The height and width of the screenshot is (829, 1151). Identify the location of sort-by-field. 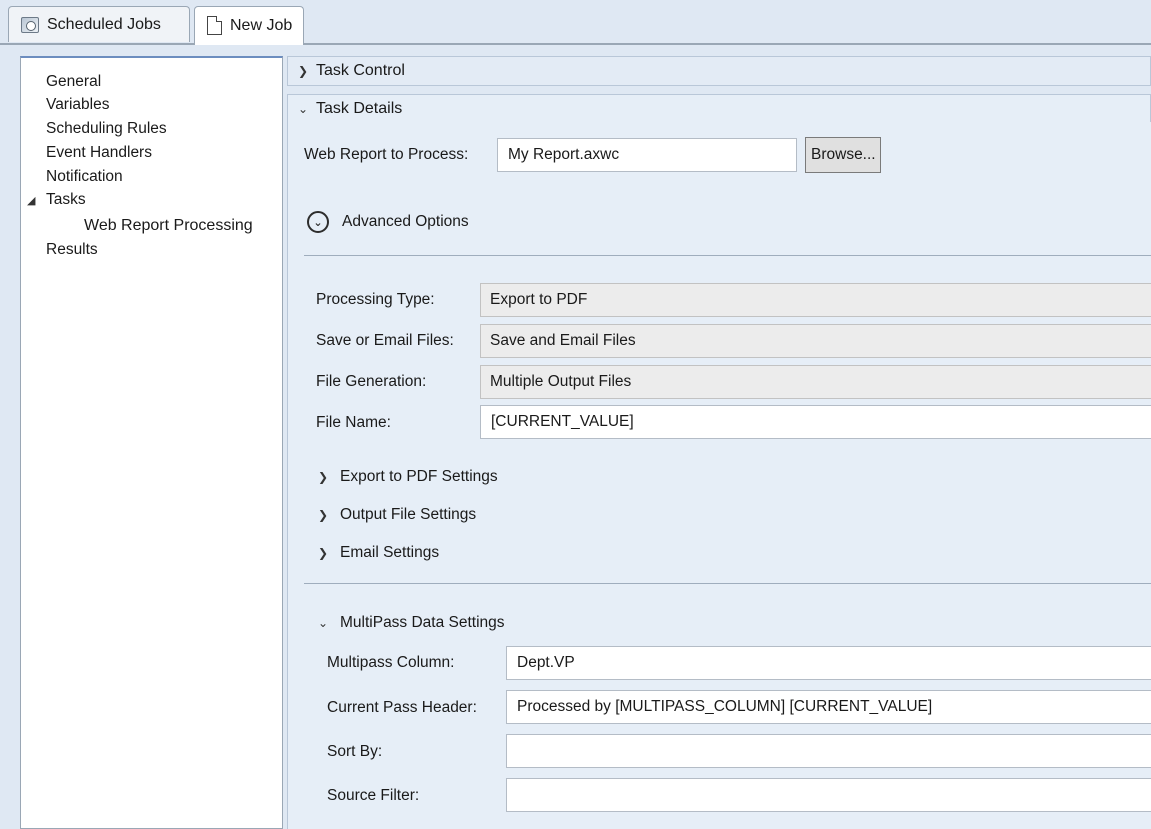
(828, 751).